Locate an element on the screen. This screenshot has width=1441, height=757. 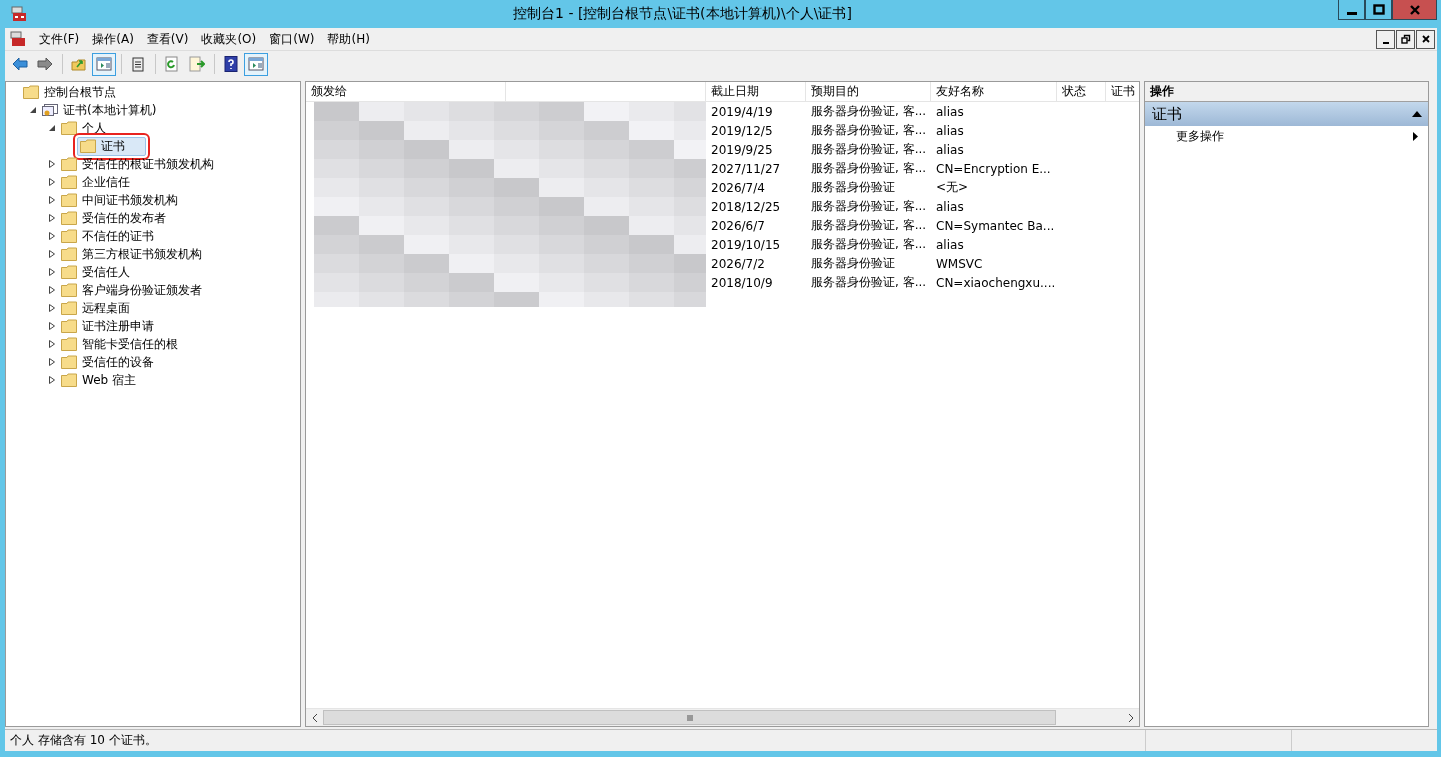
maximize-button is located at coordinates (1378, 10).